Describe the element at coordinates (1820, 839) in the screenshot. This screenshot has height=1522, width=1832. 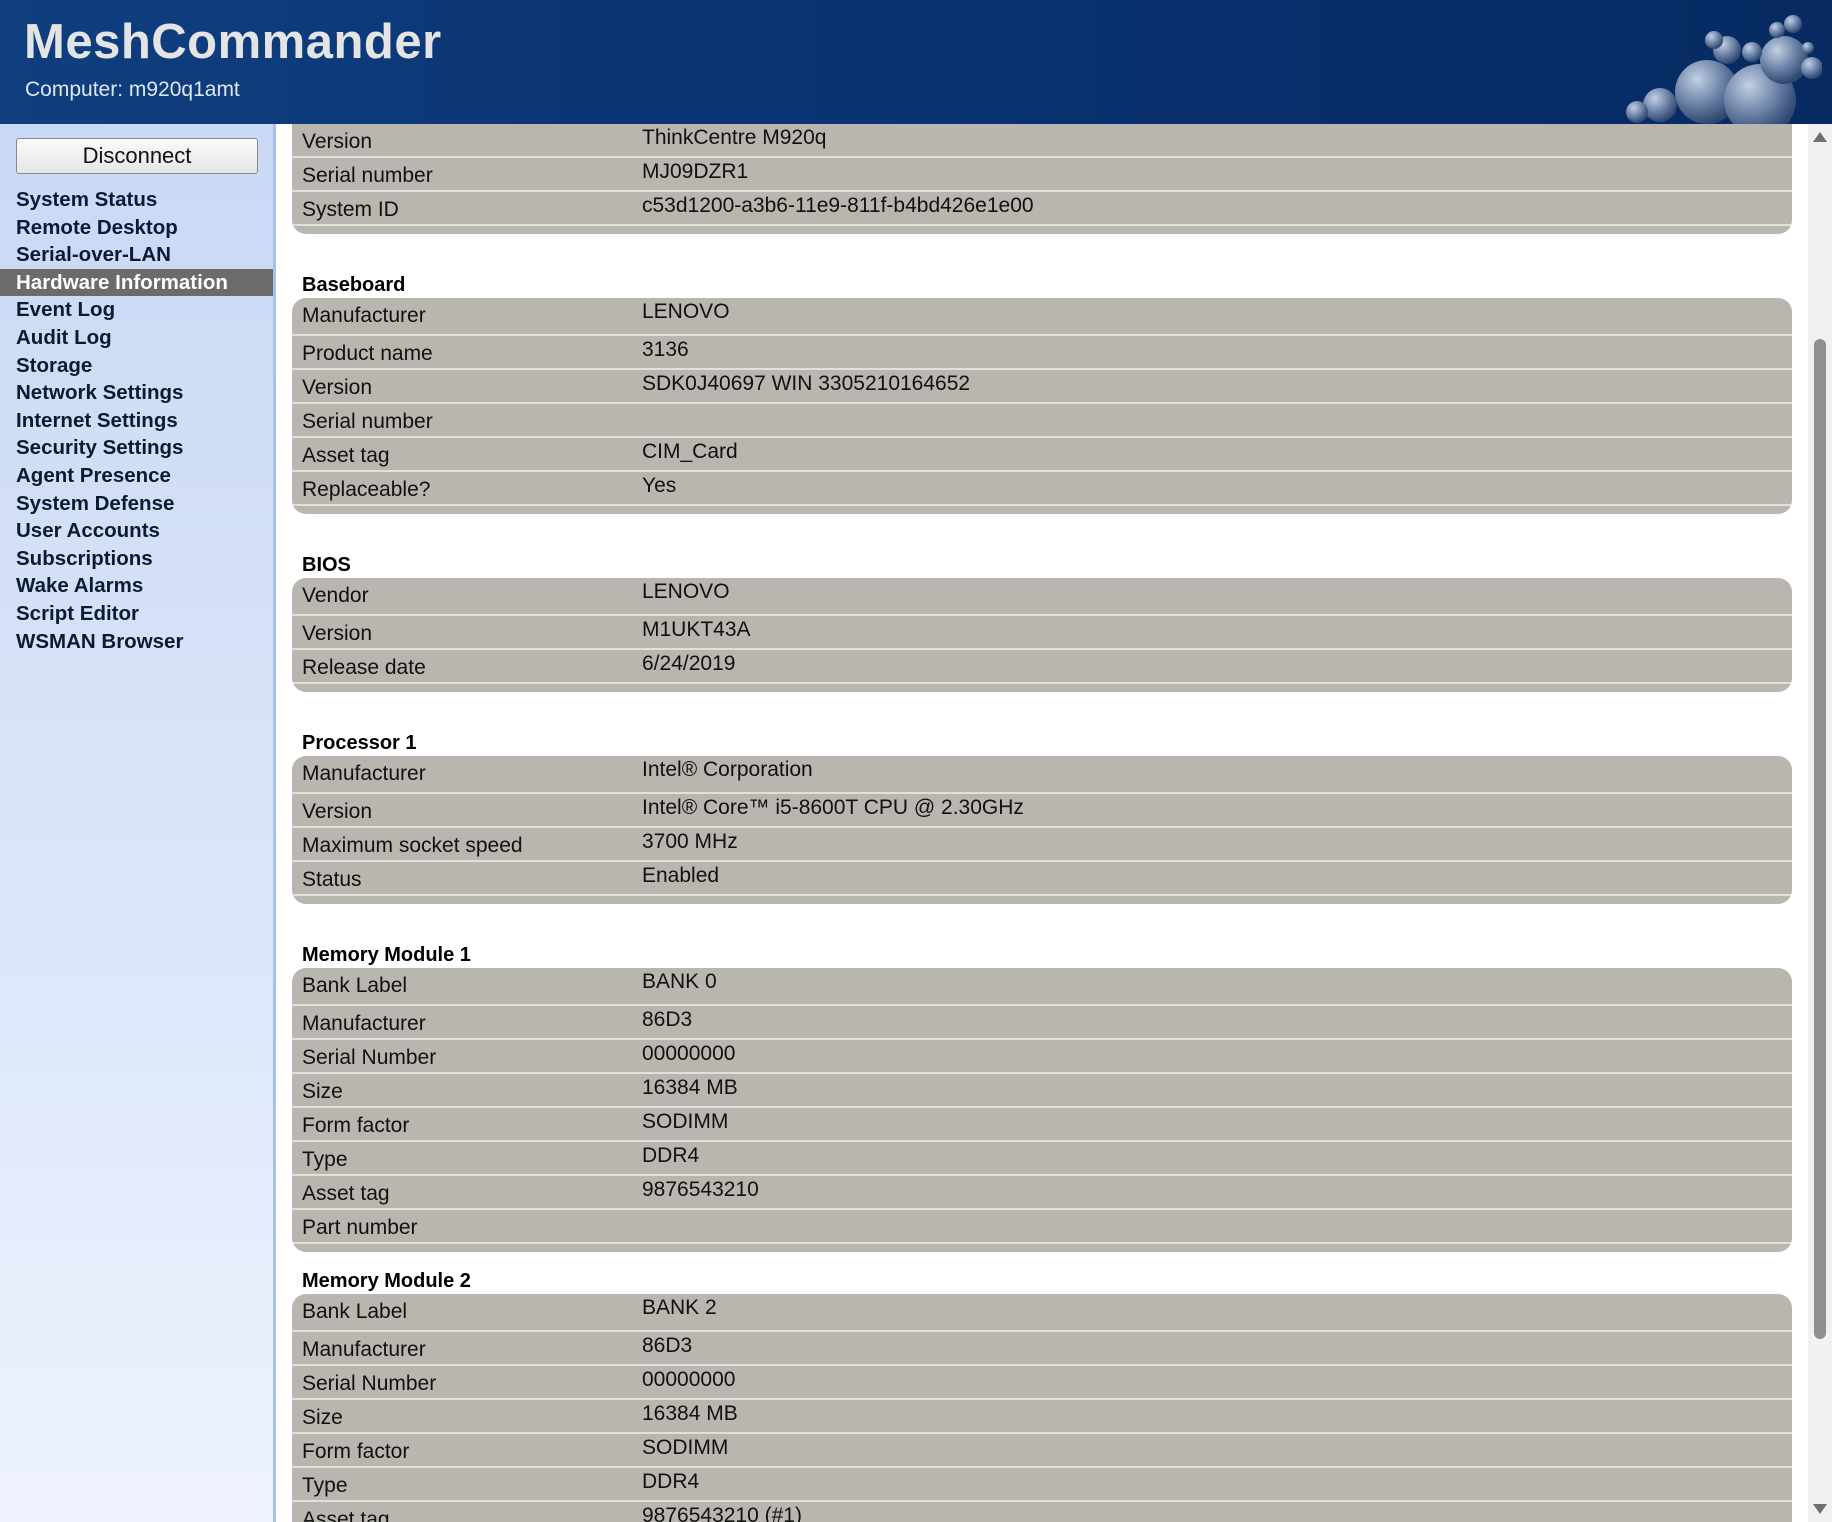
I see `scrollbar-thumb` at that location.